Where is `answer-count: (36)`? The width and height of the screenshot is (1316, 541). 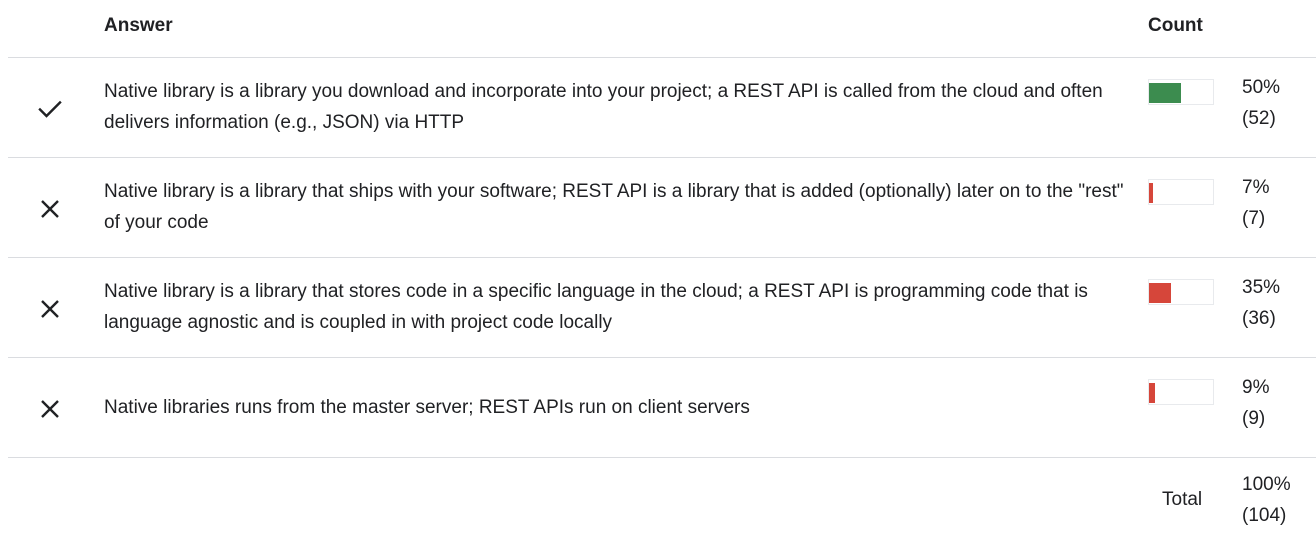
answer-count: (36) is located at coordinates (1259, 318).